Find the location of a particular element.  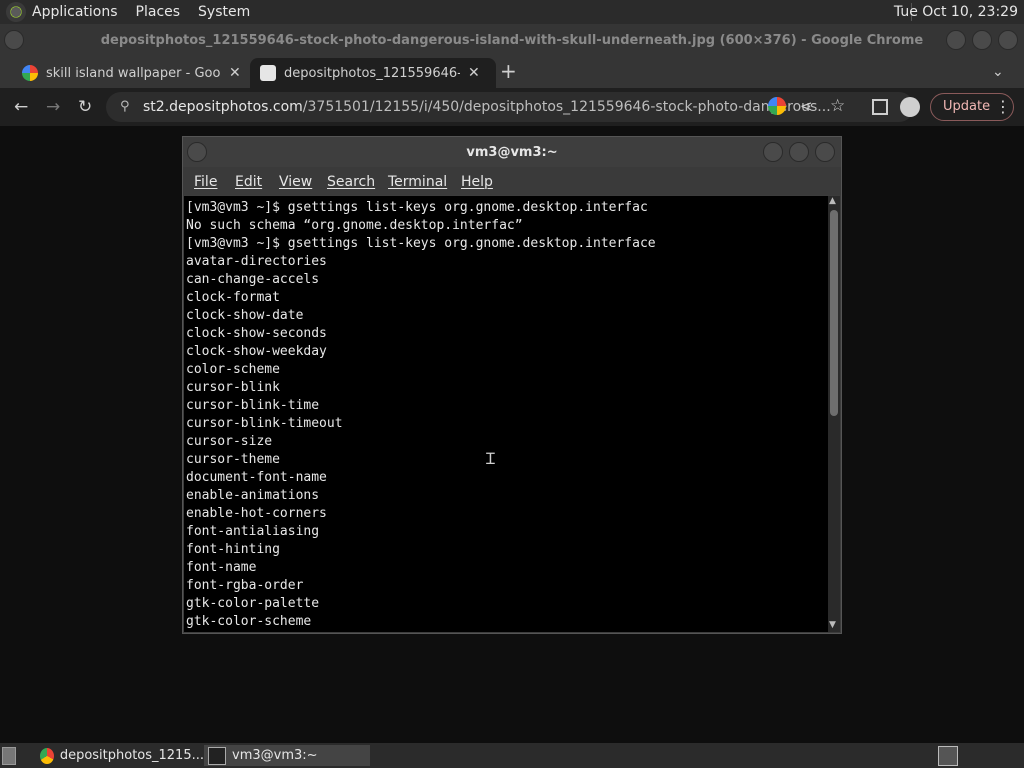

terminal-line: can-change-accels is located at coordinates (253, 279).